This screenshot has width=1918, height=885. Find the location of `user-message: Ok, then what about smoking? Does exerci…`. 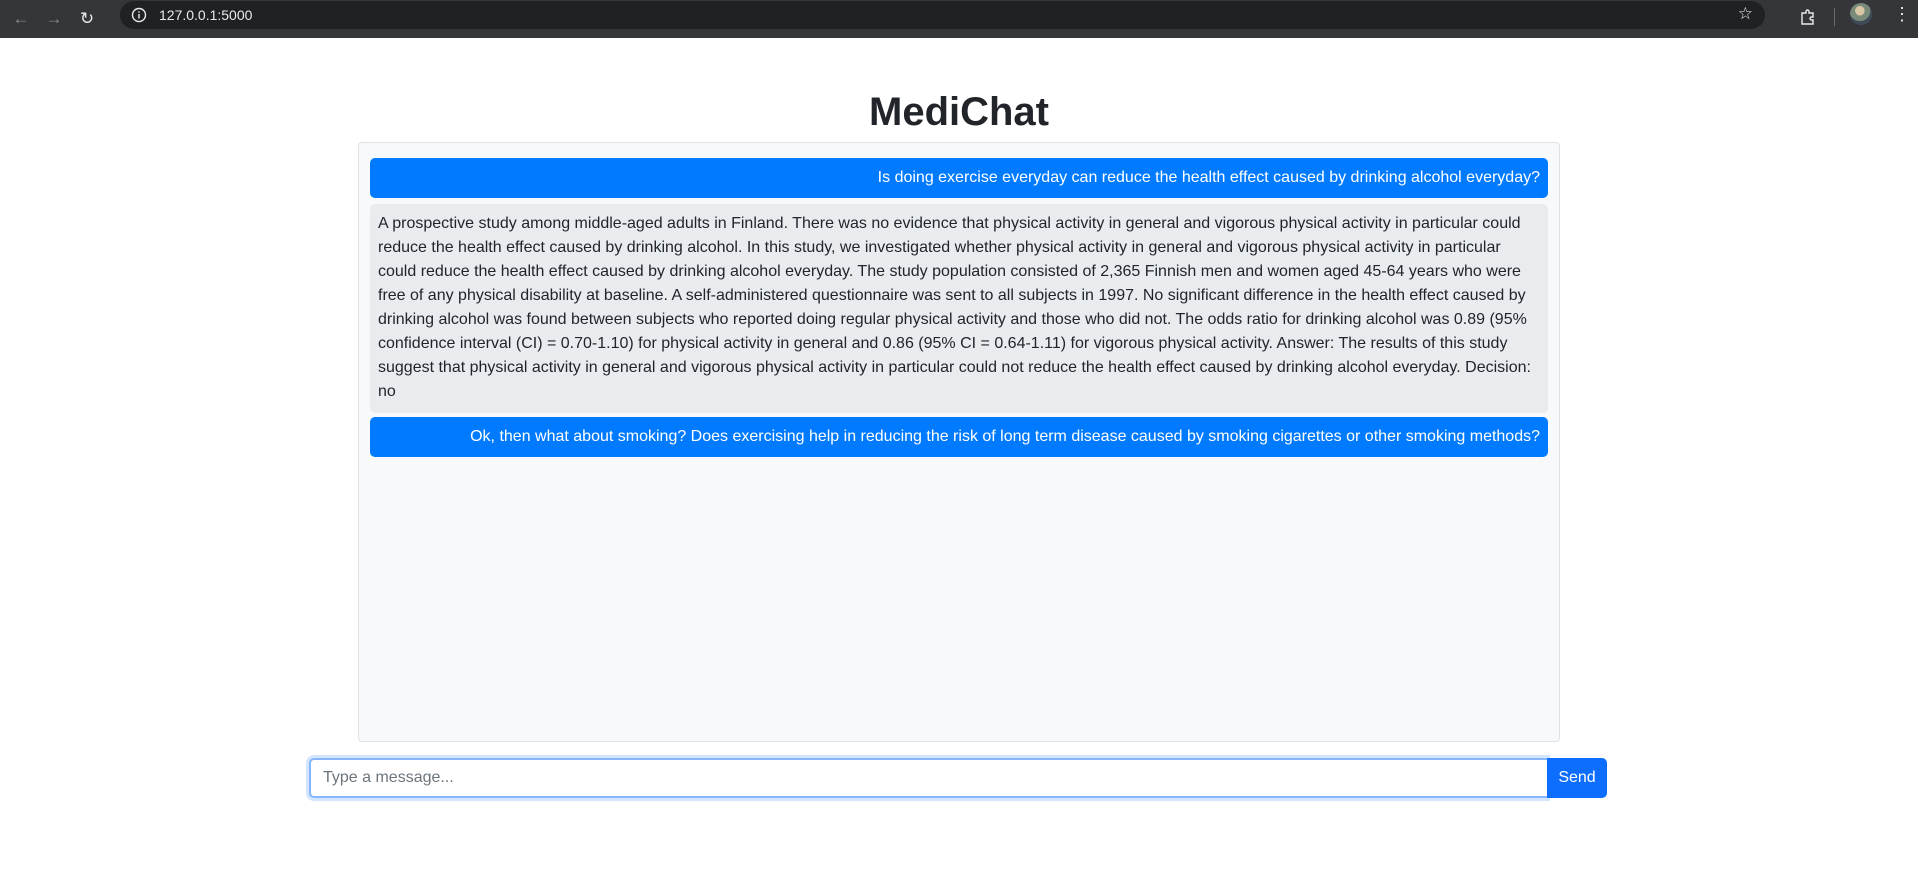

user-message: Ok, then what about smoking? Does exerci… is located at coordinates (959, 437).